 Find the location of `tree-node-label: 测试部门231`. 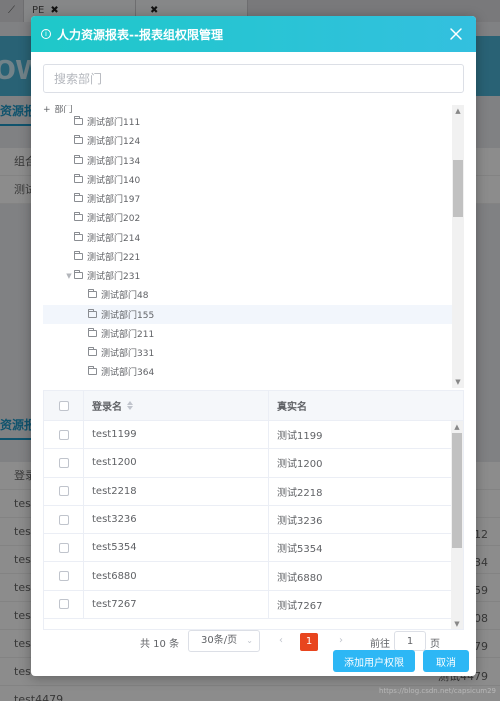

tree-node-label: 测试部门231 is located at coordinates (114, 277).